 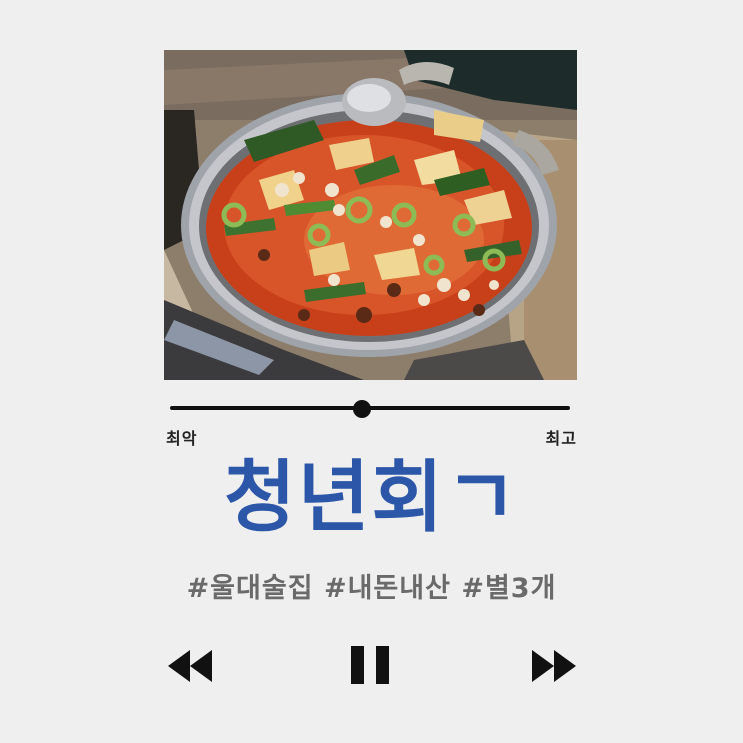 I want to click on restaurant-title: 청년회ㄱ, so click(x=371, y=498).